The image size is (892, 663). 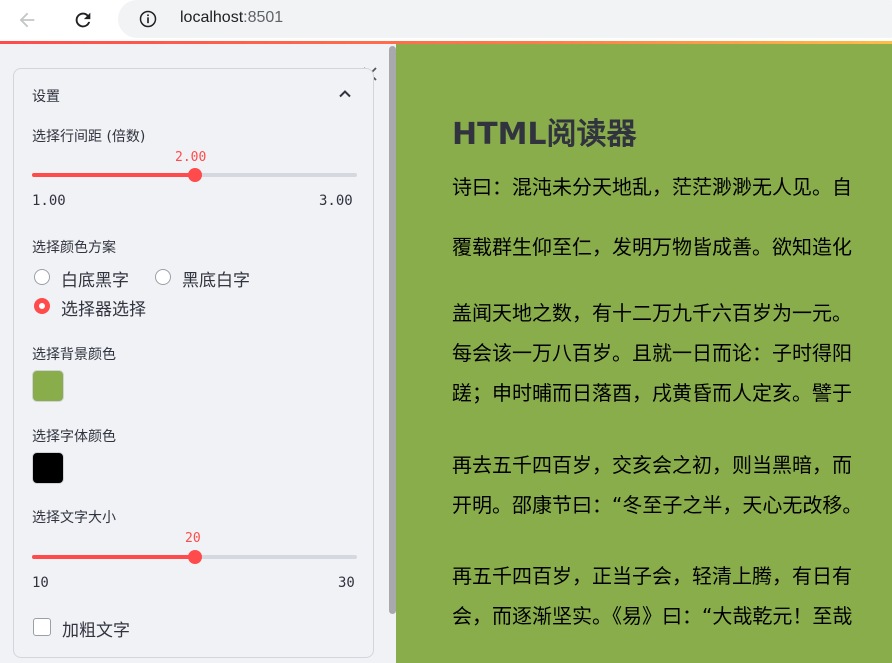 What do you see at coordinates (74, 248) in the screenshot?
I see `color-scheme-label: 选择颜色方案` at bounding box center [74, 248].